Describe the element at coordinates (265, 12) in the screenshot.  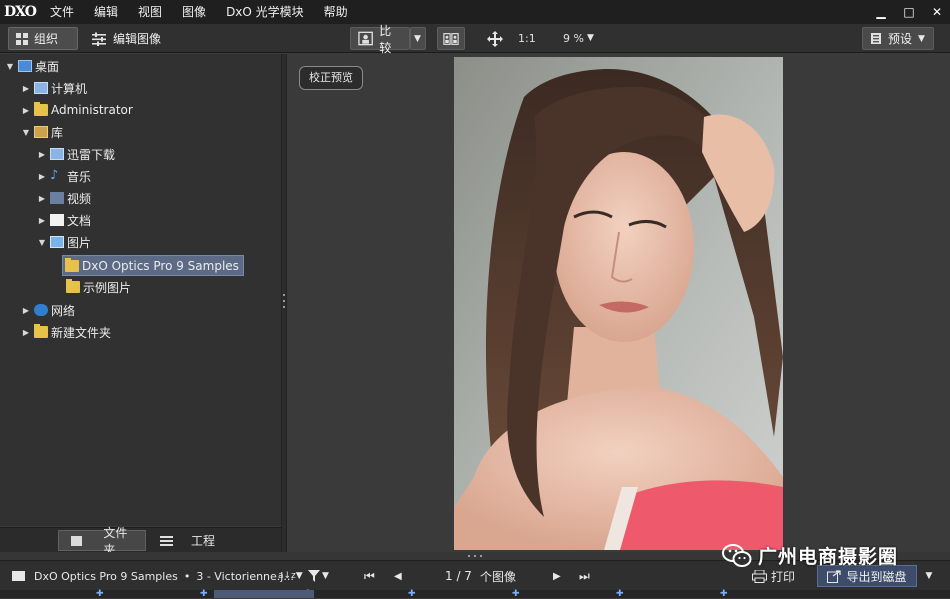
I see `menu-optics-modules: DxO 光学模块` at that location.